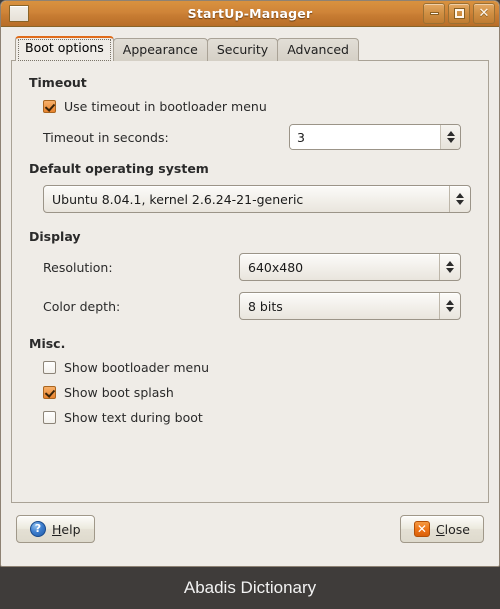 Image resolution: width=500 pixels, height=609 pixels. Describe the element at coordinates (71, 529) in the screenshot. I see `help-rest: elp` at that location.